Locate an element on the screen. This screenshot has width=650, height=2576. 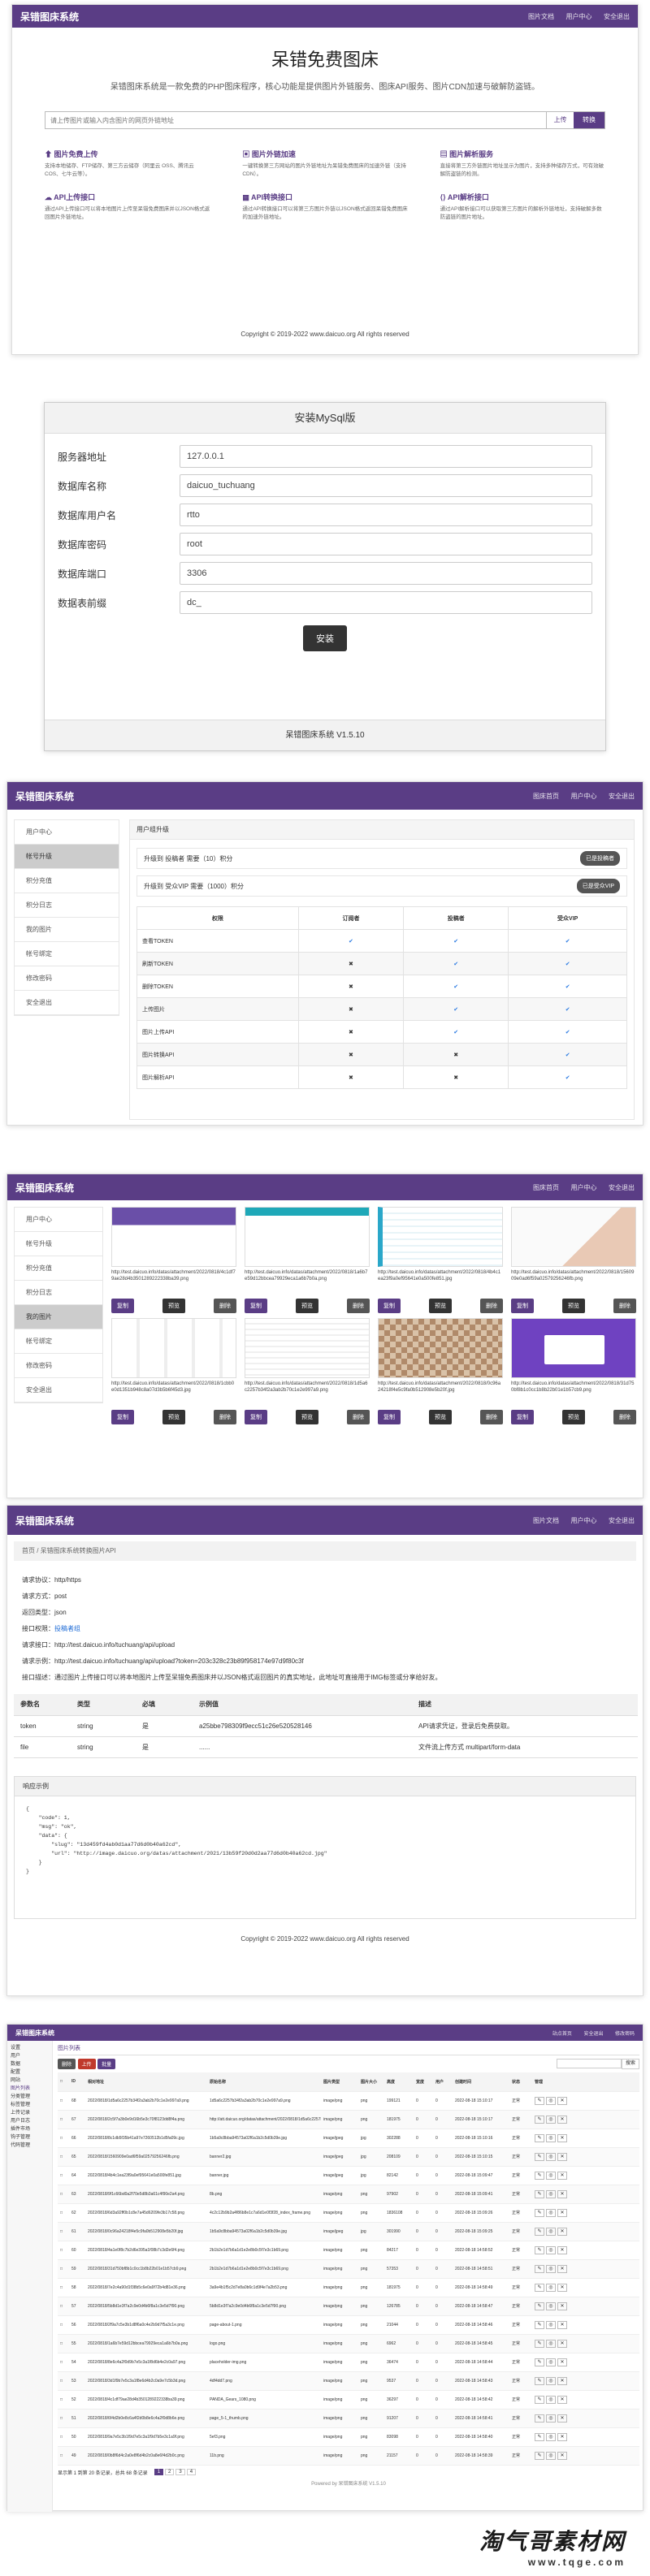
sidebar-item-bind: 帐号绑定 is located at coordinates (58, 1342).